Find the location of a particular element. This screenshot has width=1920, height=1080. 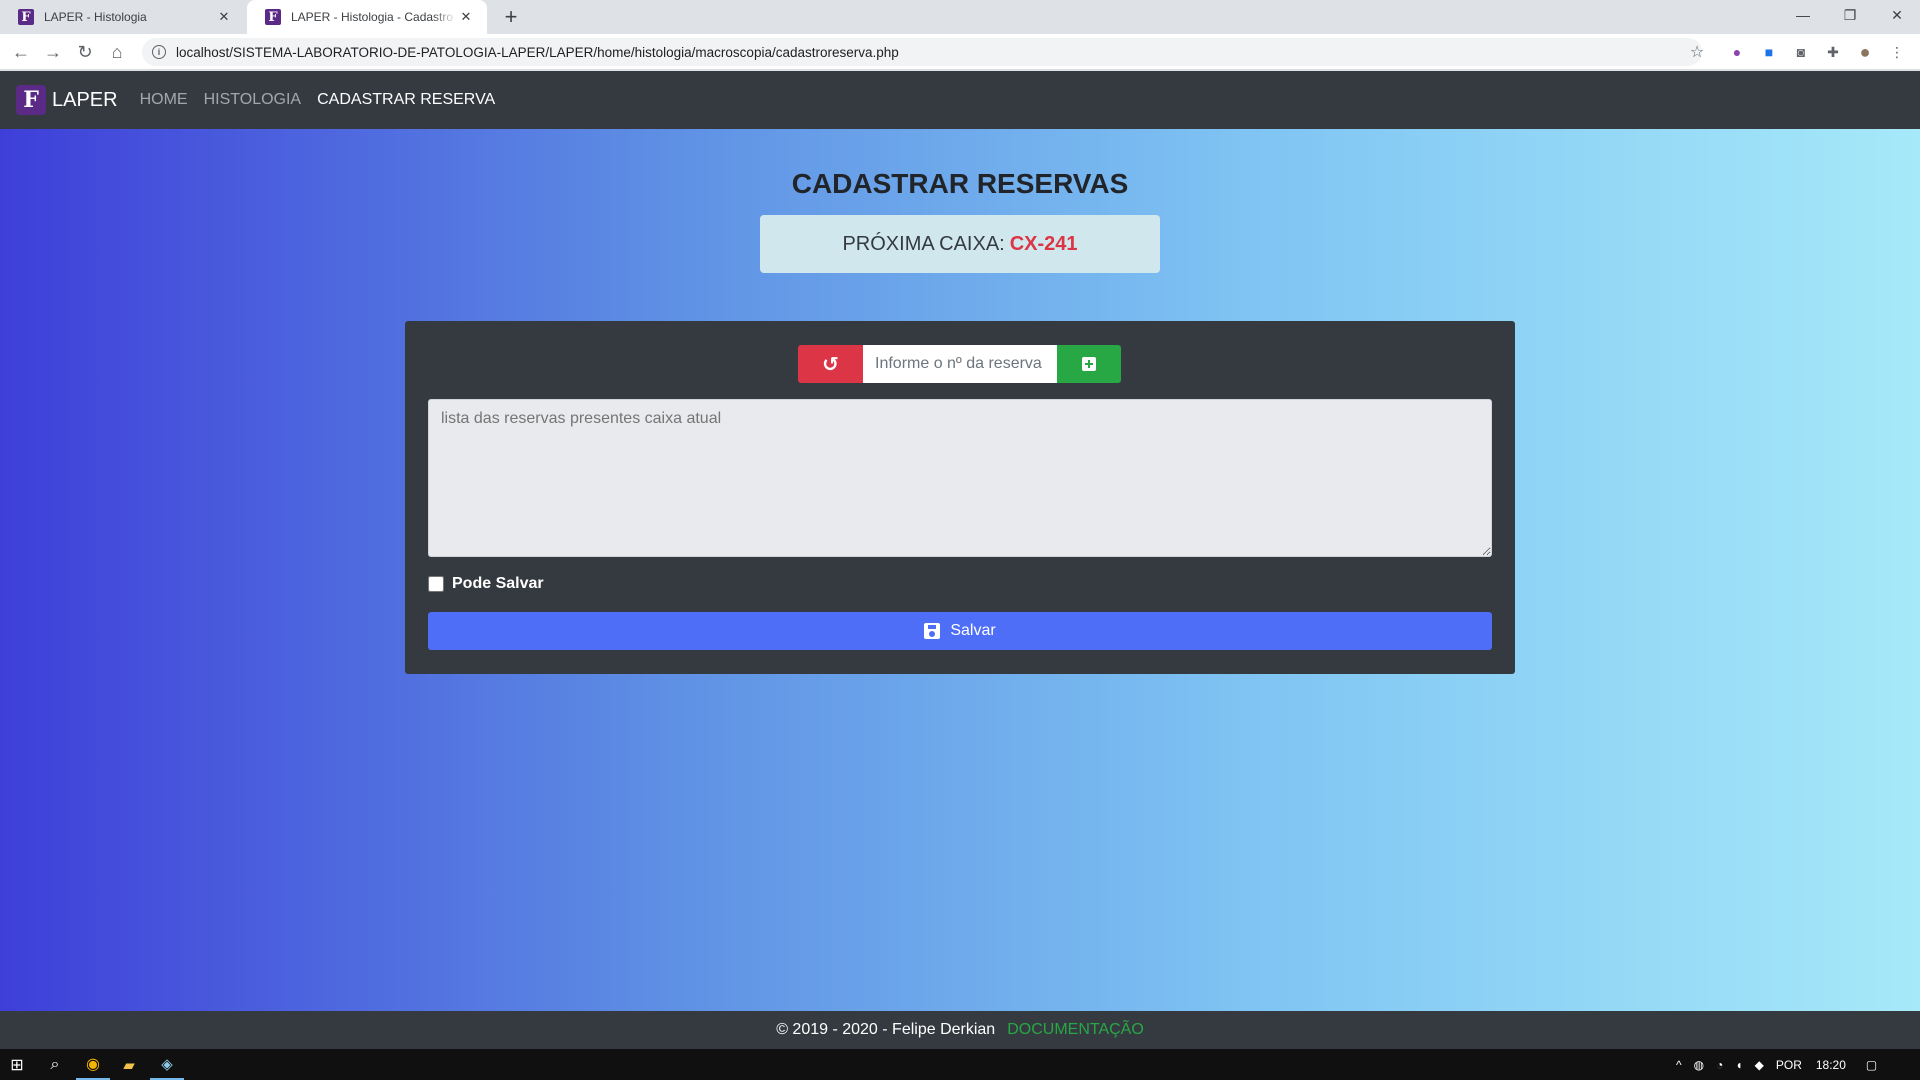

nav-link-home: HOME is located at coordinates (164, 100).